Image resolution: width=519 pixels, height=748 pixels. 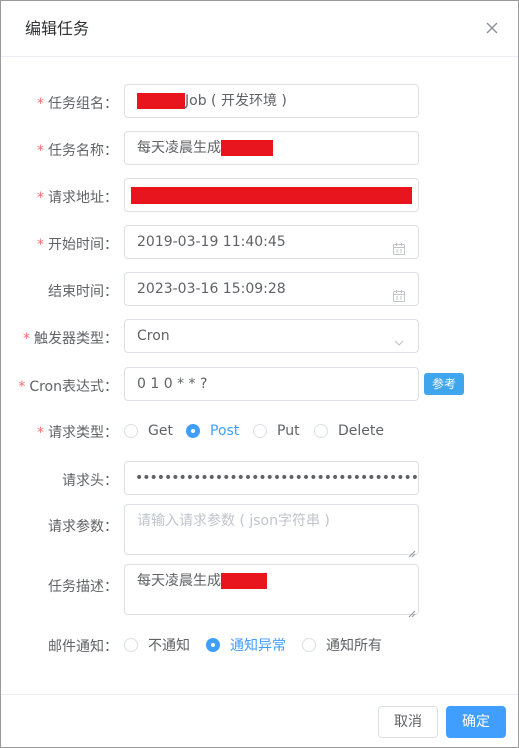 I want to click on radio-notify-error: 通知异常, so click(x=246, y=645).